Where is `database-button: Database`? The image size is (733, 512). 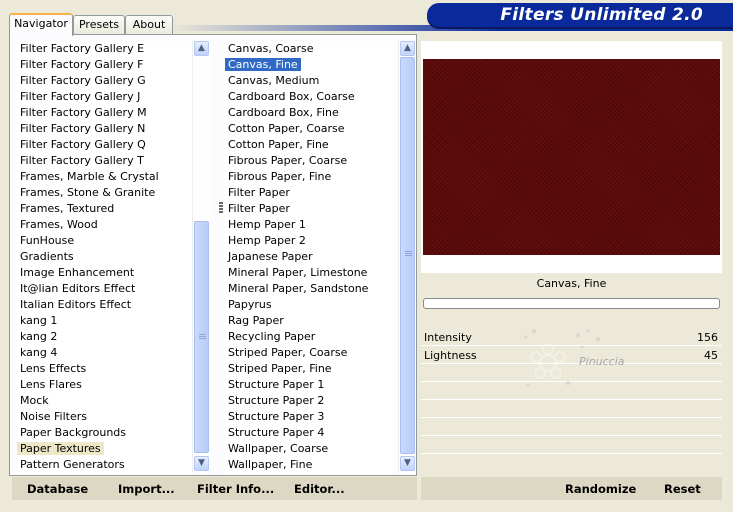 database-button: Database is located at coordinates (57, 489).